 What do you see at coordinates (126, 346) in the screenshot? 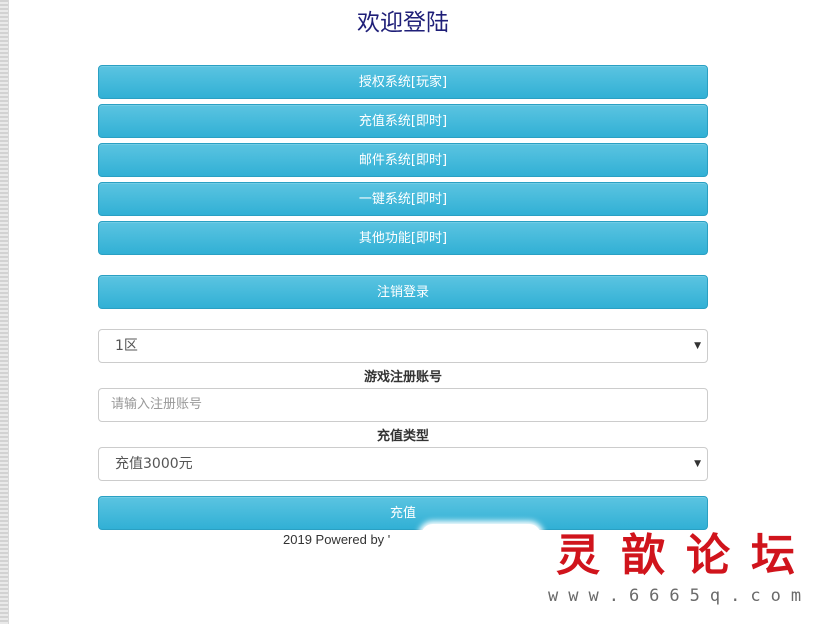
I see `server-select-value: 1区` at bounding box center [126, 346].